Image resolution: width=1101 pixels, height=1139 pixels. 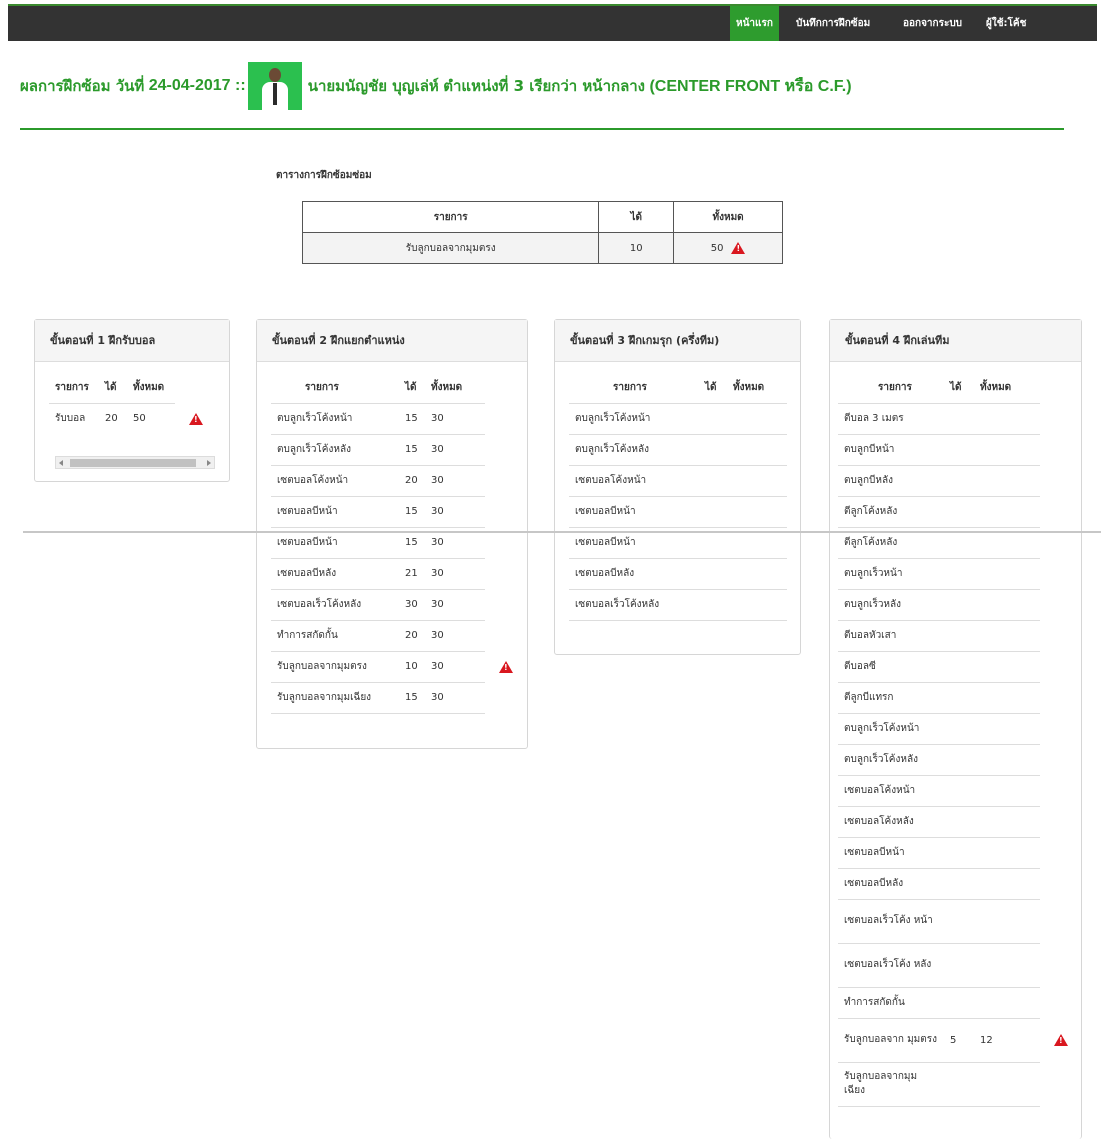 What do you see at coordinates (634, 388) in the screenshot?
I see `col-item: รายการ` at bounding box center [634, 388].